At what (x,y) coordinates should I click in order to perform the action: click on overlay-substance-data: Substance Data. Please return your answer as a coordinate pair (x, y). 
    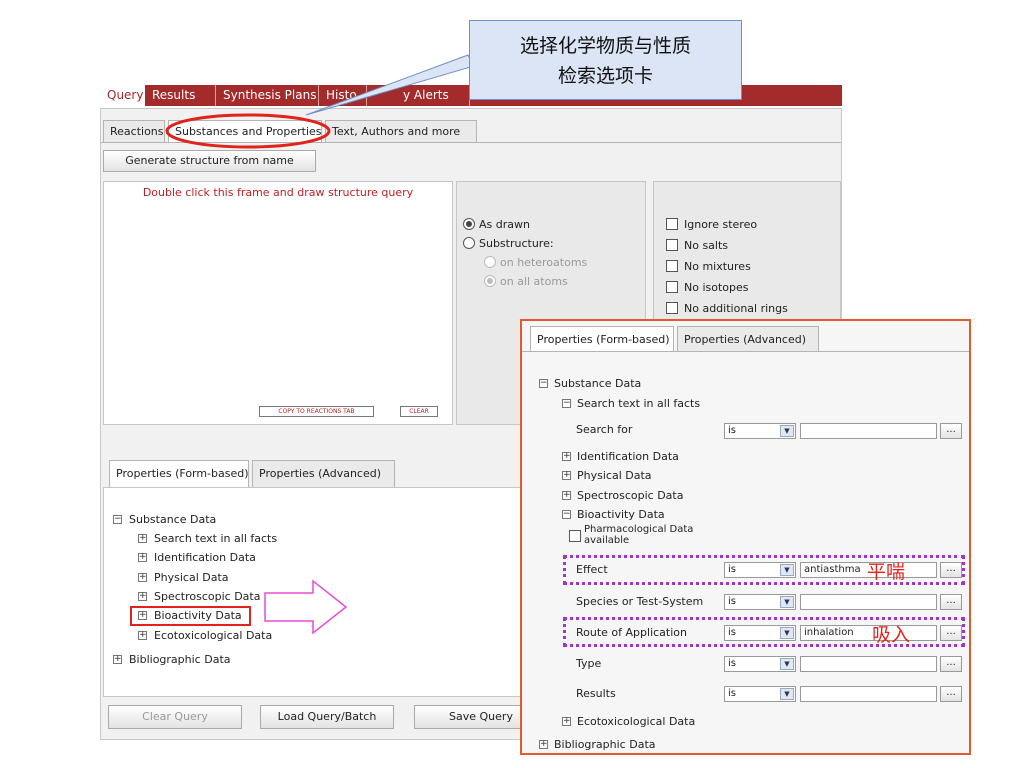
    Looking at the image, I should click on (597, 383).